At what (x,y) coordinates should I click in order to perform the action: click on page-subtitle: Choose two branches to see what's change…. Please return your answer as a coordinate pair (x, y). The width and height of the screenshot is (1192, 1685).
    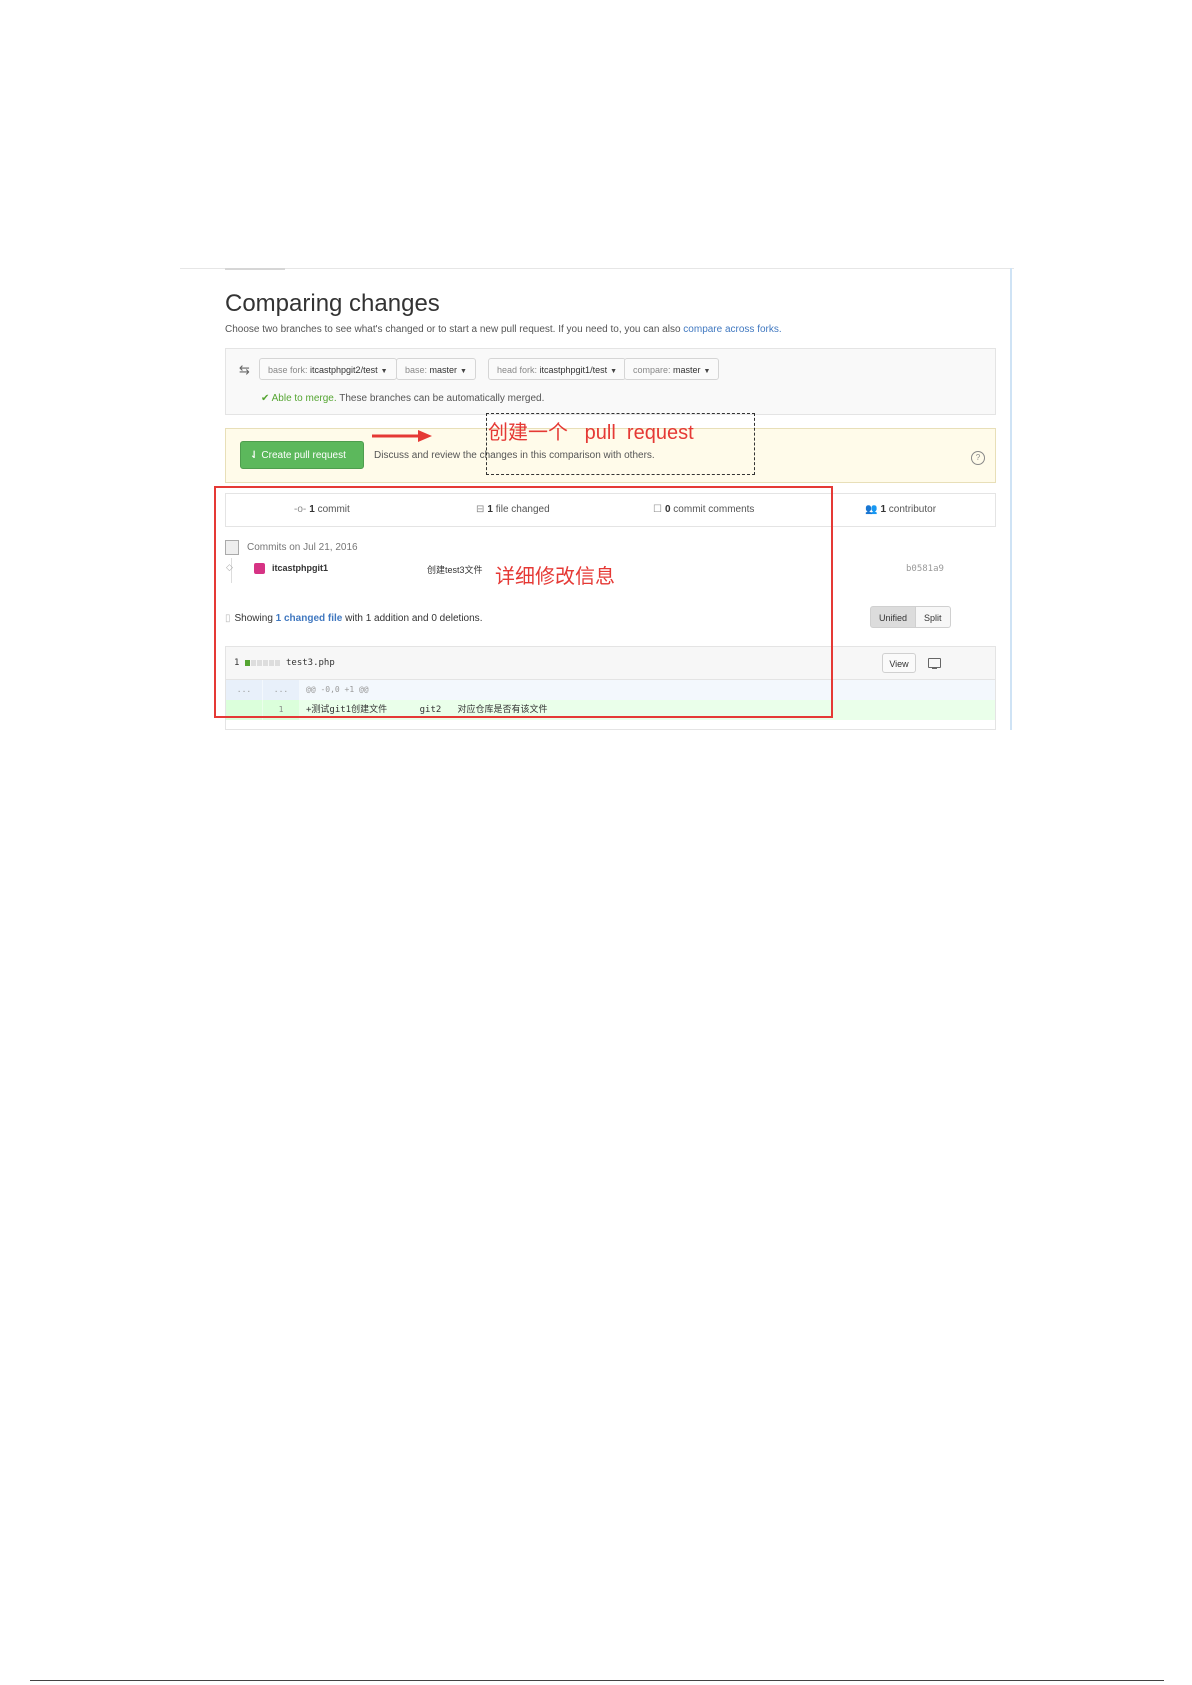
    Looking at the image, I should click on (503, 329).